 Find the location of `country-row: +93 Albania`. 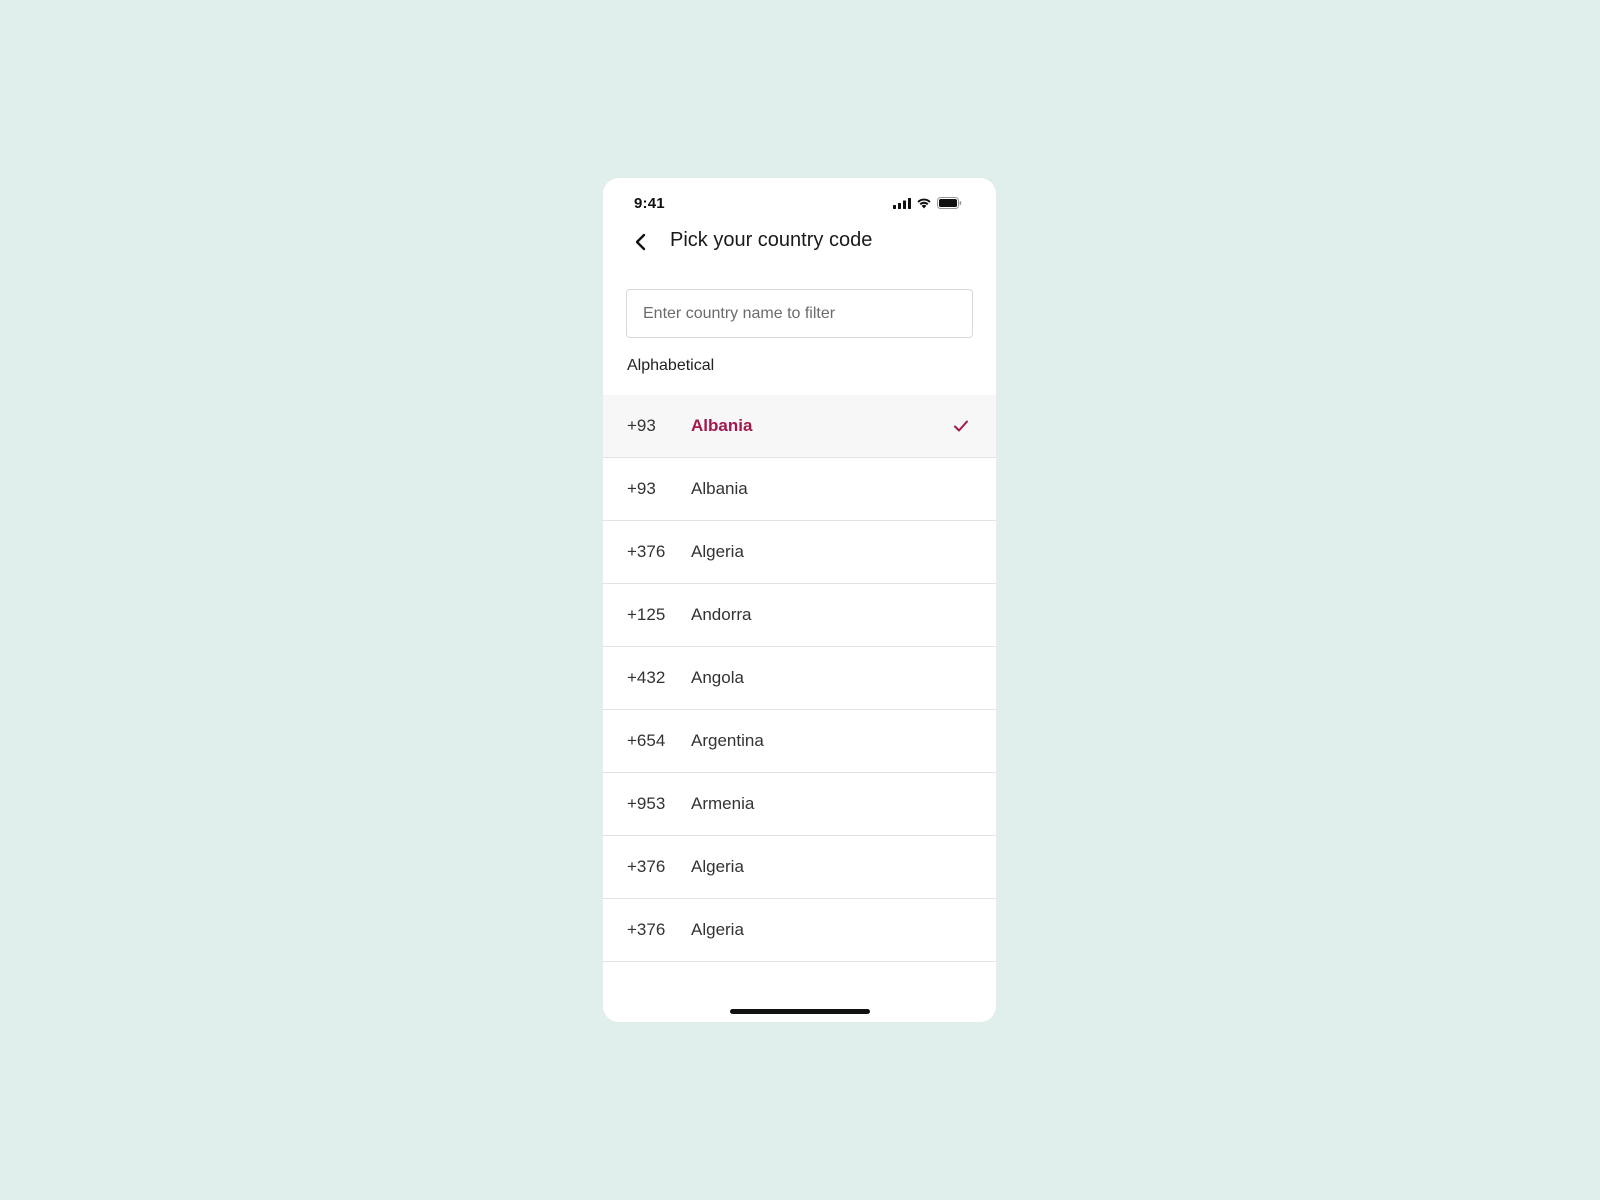

country-row: +93 Albania is located at coordinates (799, 489).